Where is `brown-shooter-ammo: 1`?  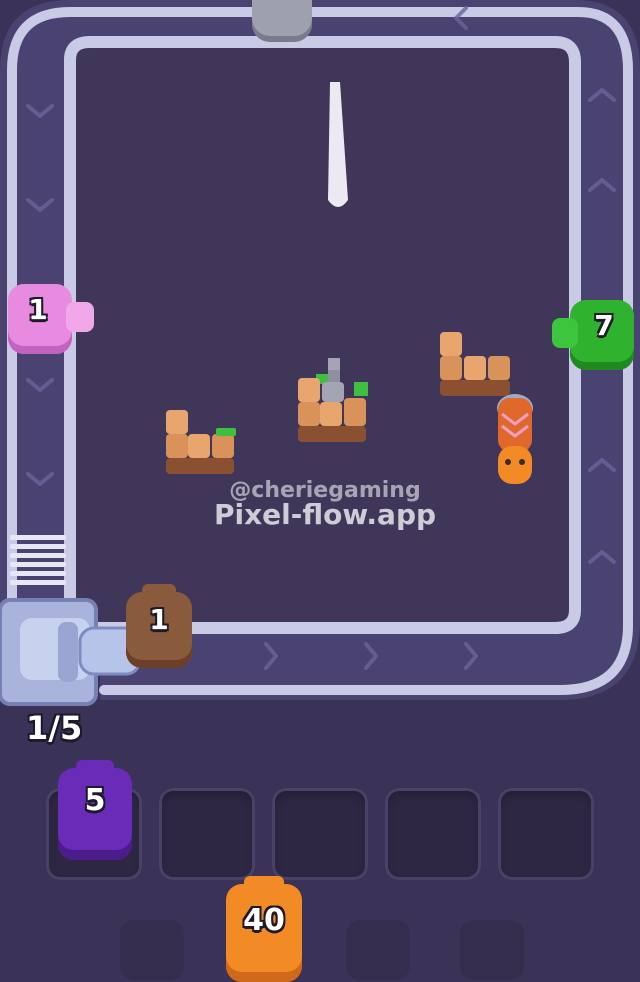
brown-shooter-ammo: 1 is located at coordinates (159, 619).